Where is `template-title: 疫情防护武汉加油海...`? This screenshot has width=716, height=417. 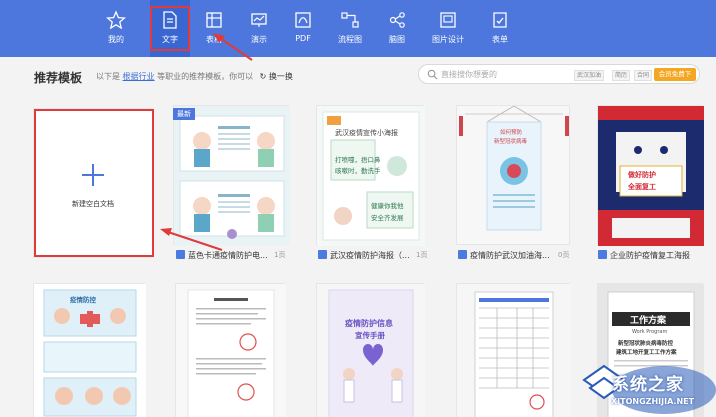 template-title: 疫情防护武汉加油海... is located at coordinates (510, 255).